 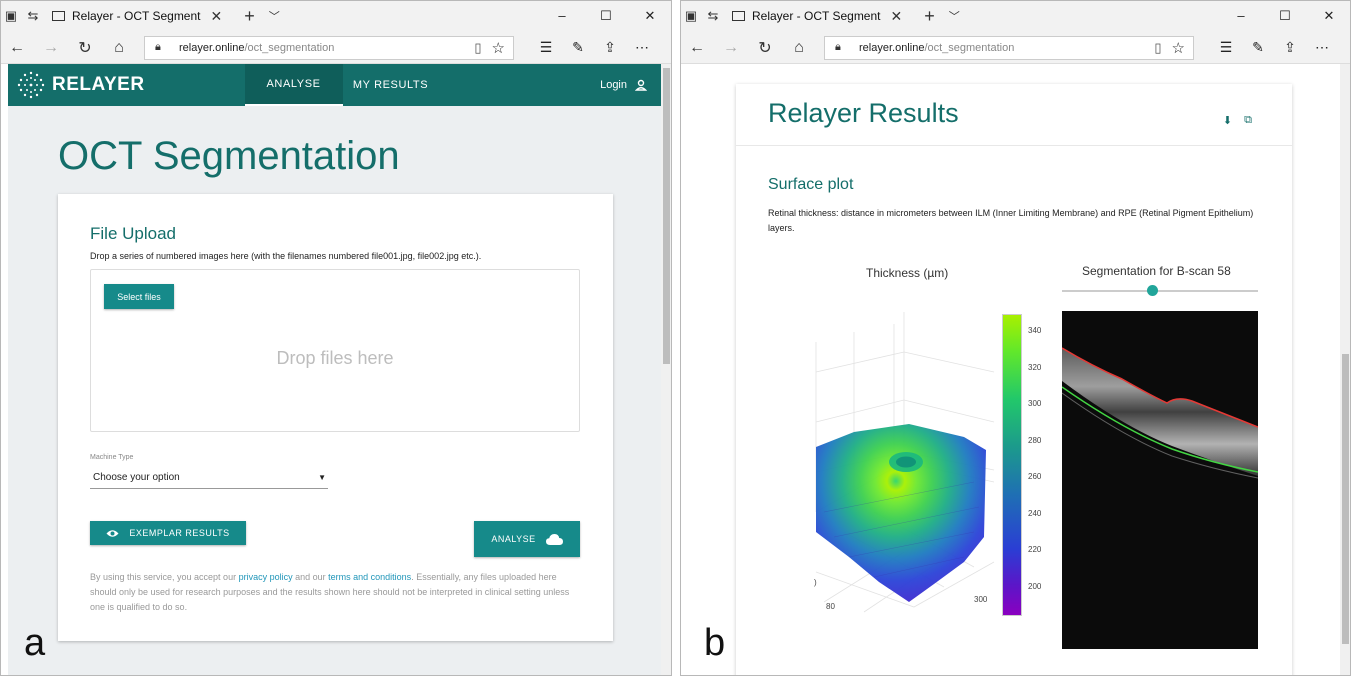 What do you see at coordinates (981, 599) in the screenshot?
I see `axis-label-right: 300` at bounding box center [981, 599].